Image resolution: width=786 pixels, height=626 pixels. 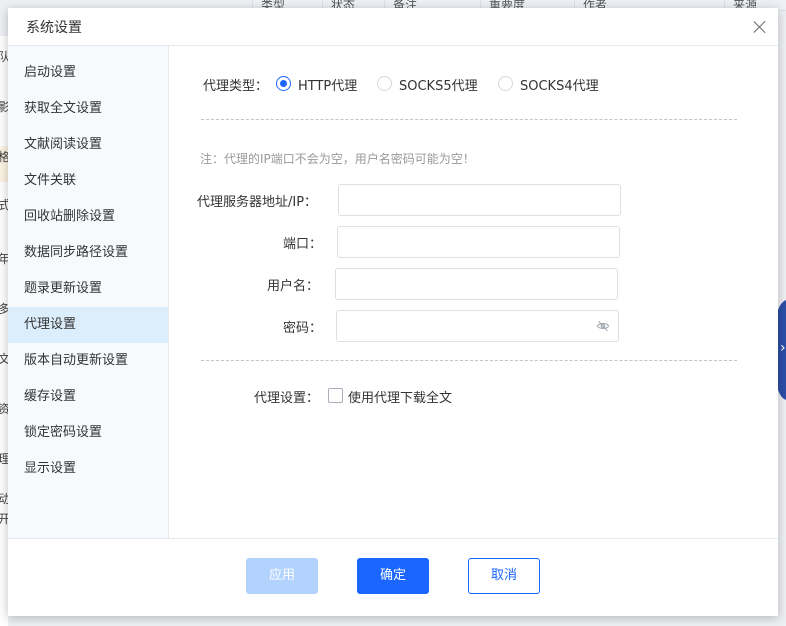 What do you see at coordinates (88, 181) in the screenshot?
I see `sidebar-item-file-association: 文件关联` at bounding box center [88, 181].